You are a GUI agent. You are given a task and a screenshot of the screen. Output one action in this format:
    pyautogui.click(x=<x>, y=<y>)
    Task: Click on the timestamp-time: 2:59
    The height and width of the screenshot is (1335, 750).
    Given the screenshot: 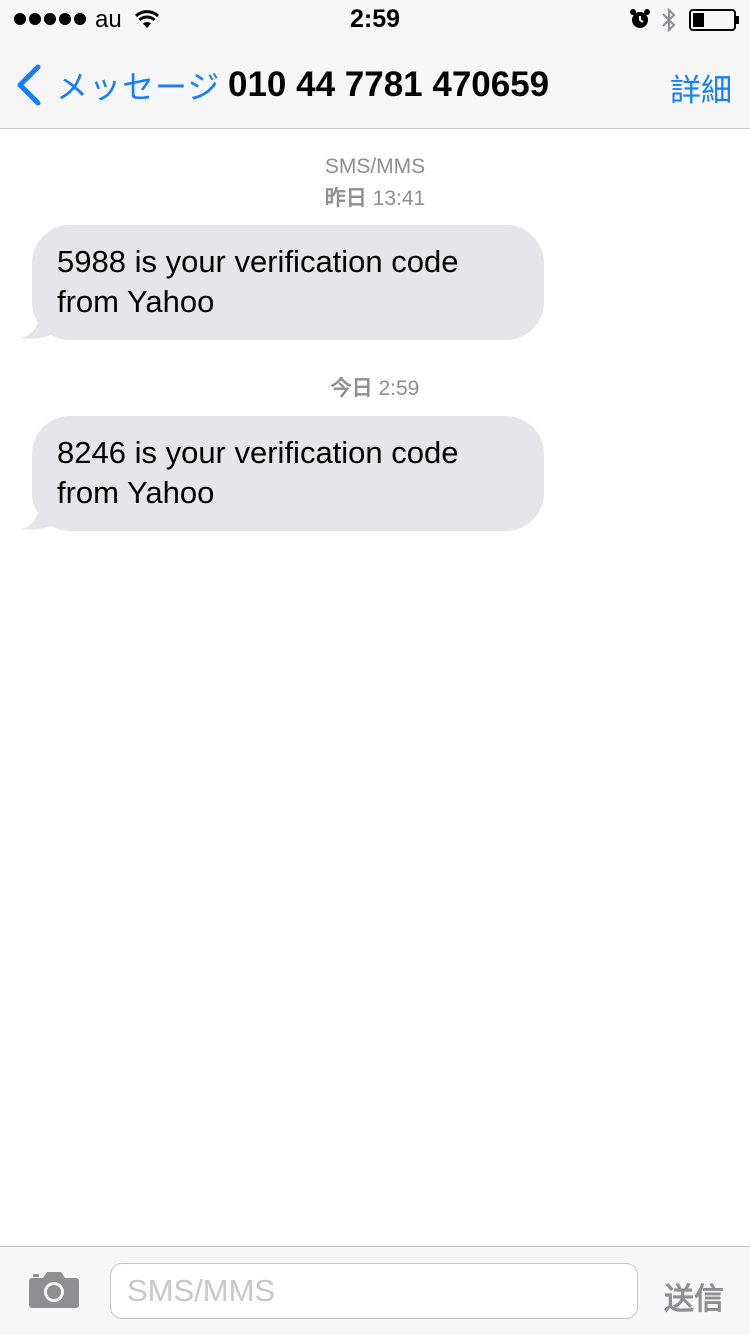 What is the action you would take?
    pyautogui.click(x=399, y=388)
    